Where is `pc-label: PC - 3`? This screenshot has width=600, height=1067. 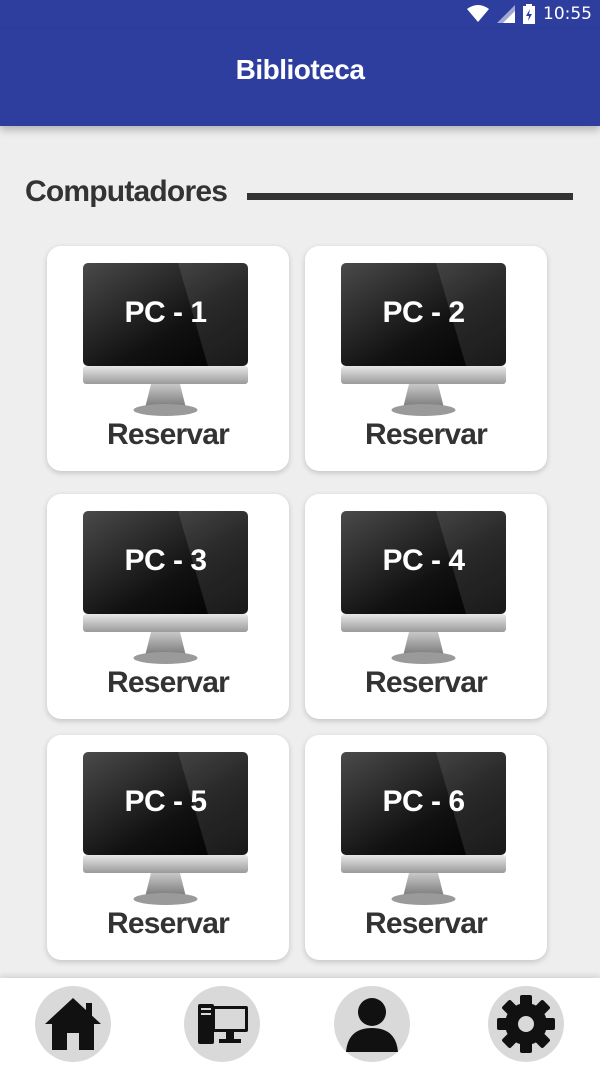 pc-label: PC - 3 is located at coordinates (165, 560).